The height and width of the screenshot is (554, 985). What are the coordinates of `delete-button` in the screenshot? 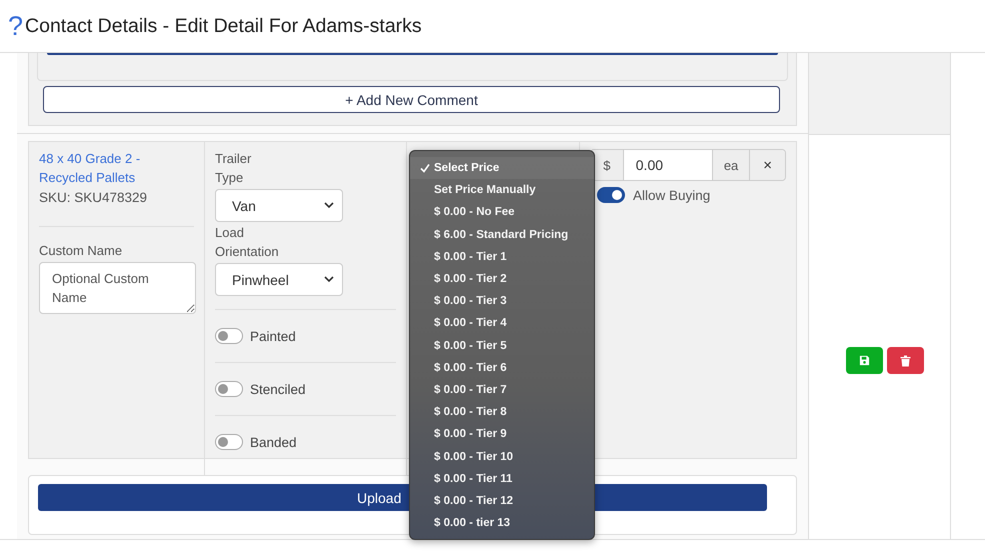 It's located at (905, 360).